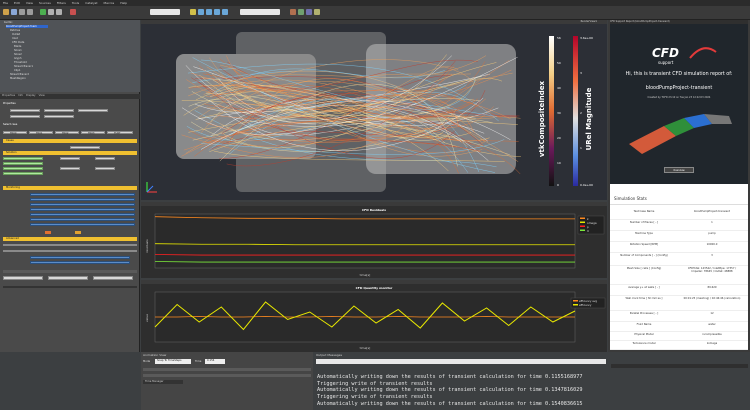 Image resolution: width=750 pixels, height=410 pixels. Describe the element at coordinates (201, 12) in the screenshot. I see `reset-camera-icon` at that location.